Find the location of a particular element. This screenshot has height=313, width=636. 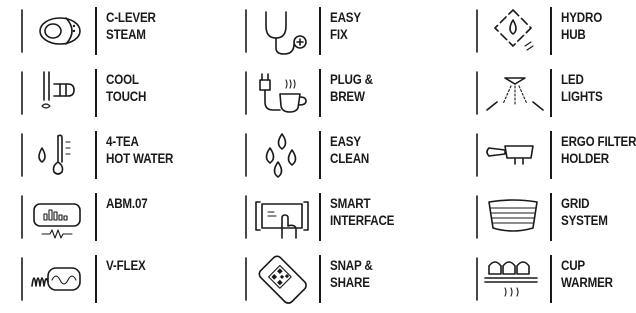

feature-plug-brew: PLUG & BREW is located at coordinates (330, 93).